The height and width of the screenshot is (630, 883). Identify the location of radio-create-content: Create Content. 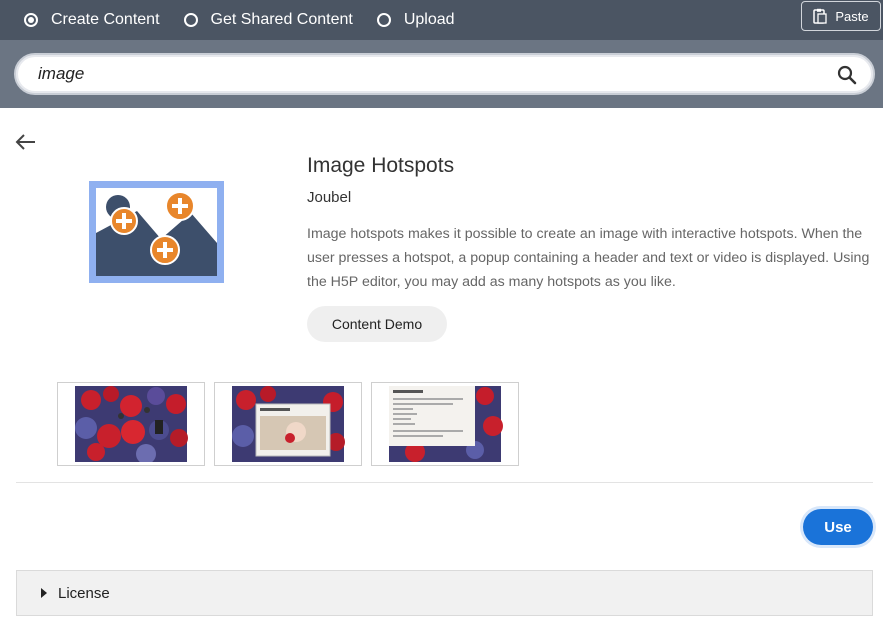
(92, 20).